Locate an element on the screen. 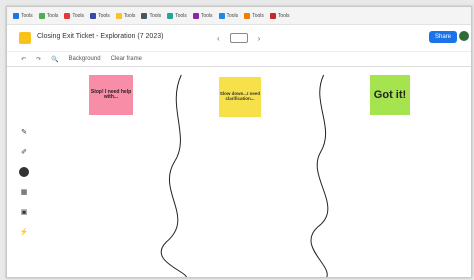 This screenshot has height=280, width=474. frame-bar-toggle is located at coordinates (238, 38).